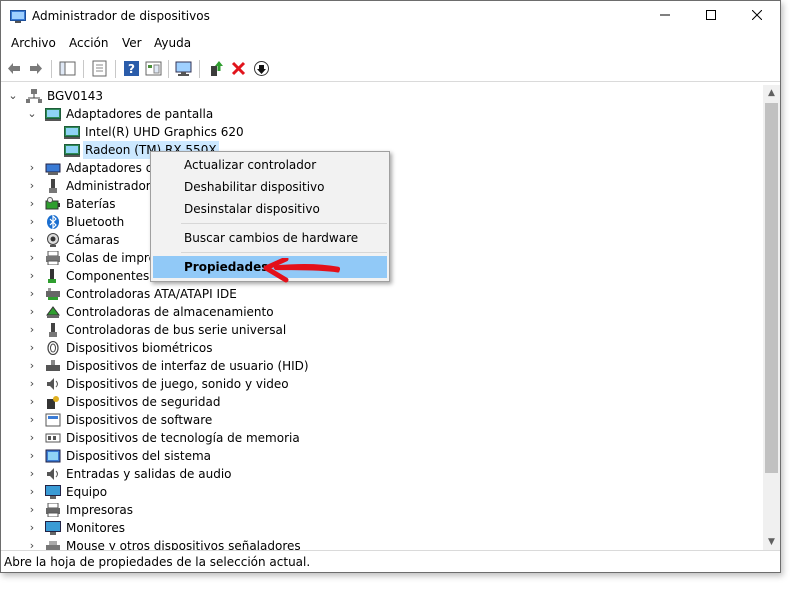 This screenshot has height=589, width=793. Describe the element at coordinates (152, 96) in the screenshot. I see `tree-root-row: ⌄ BGV0143` at that location.